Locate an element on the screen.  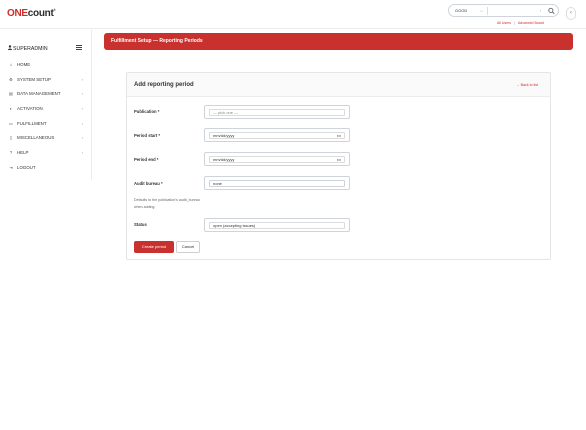
search-divider is located at coordinates (487, 11).